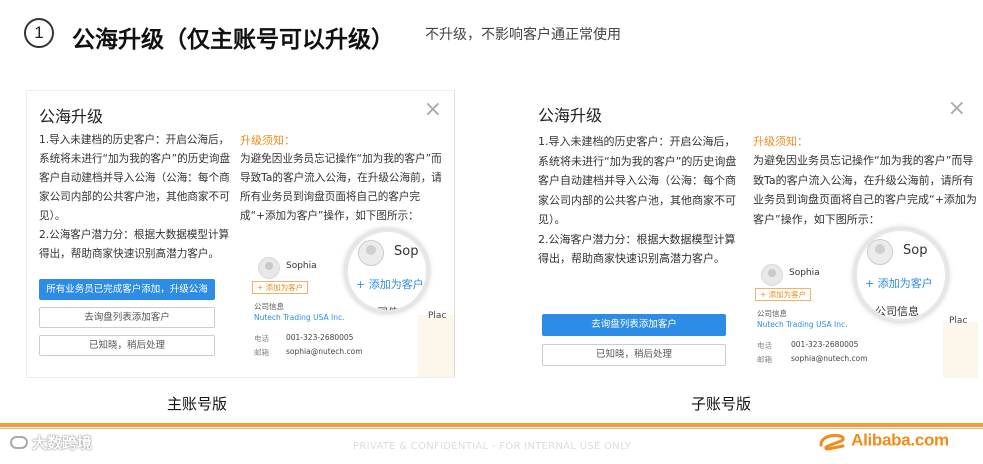  What do you see at coordinates (897, 311) in the screenshot?
I see `magnified-company-label: 公司信息` at bounding box center [897, 311].